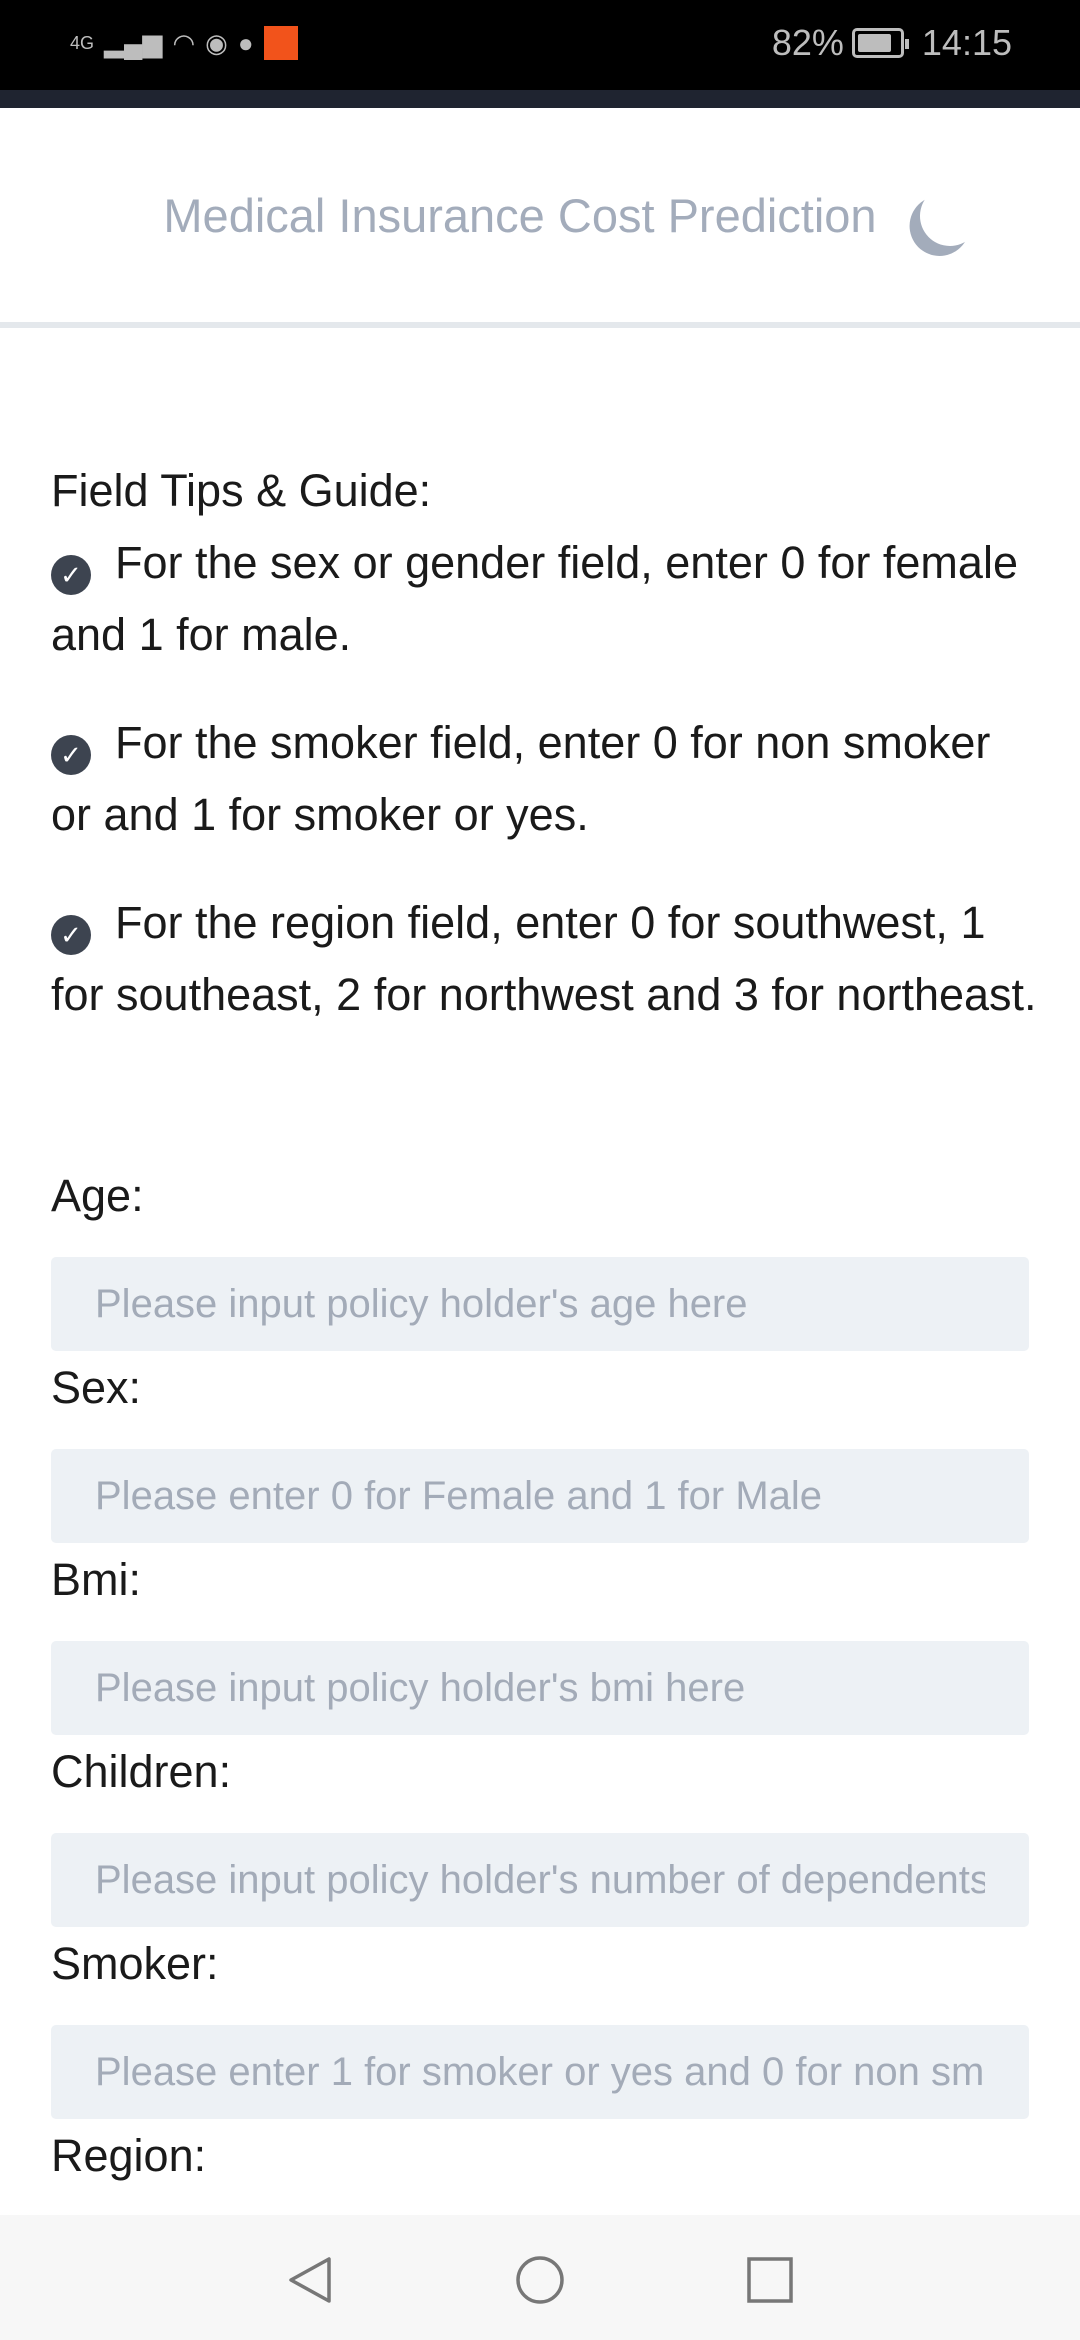 The height and width of the screenshot is (2340, 1080). What do you see at coordinates (133, 42) in the screenshot?
I see `signal-icon: ▂▄▆` at bounding box center [133, 42].